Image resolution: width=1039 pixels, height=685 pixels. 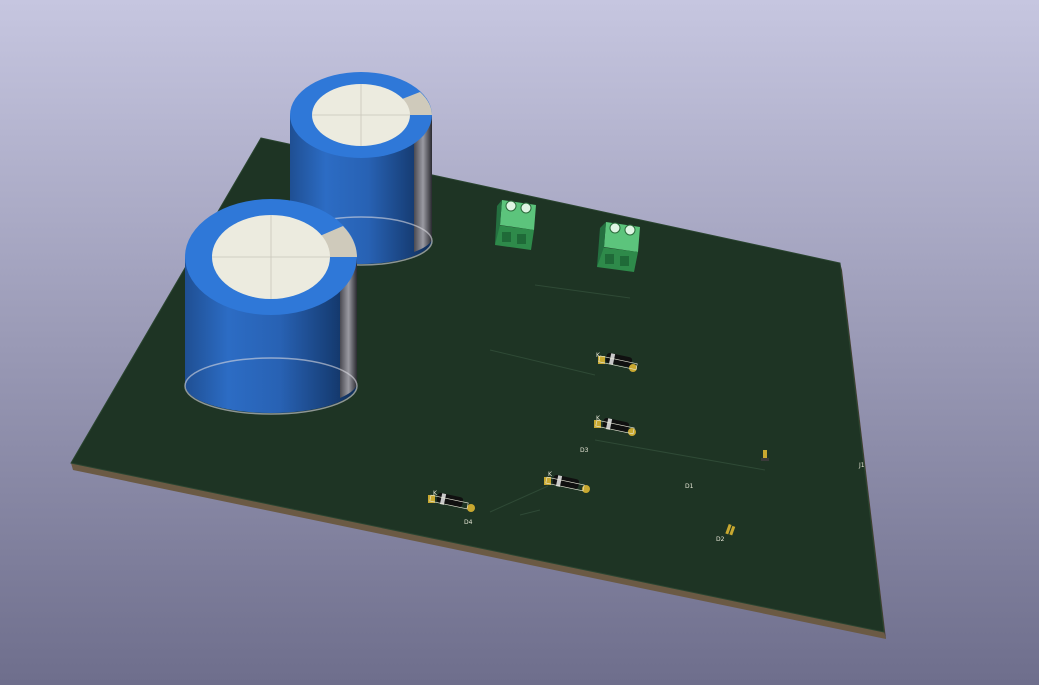 I want to click on diode-d1-ref-label: D1, so click(x=689, y=486).